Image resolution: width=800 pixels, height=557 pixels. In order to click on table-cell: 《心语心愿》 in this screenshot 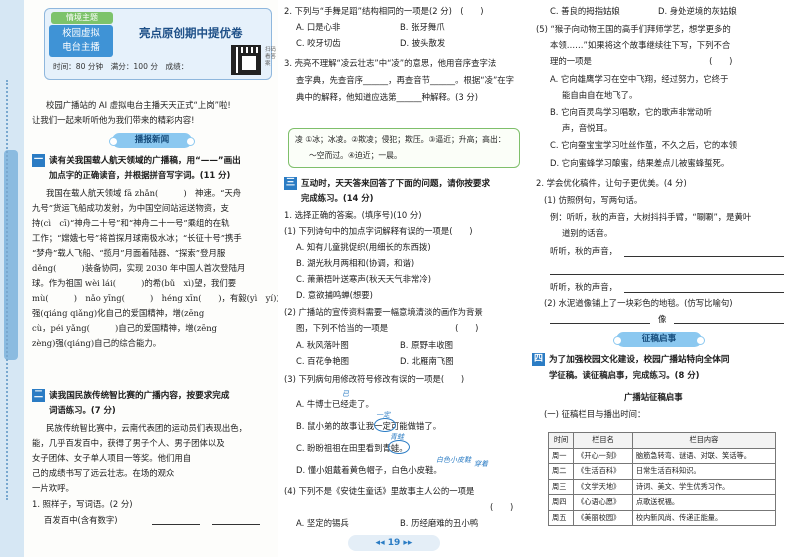, I will do `click(603, 502)`.